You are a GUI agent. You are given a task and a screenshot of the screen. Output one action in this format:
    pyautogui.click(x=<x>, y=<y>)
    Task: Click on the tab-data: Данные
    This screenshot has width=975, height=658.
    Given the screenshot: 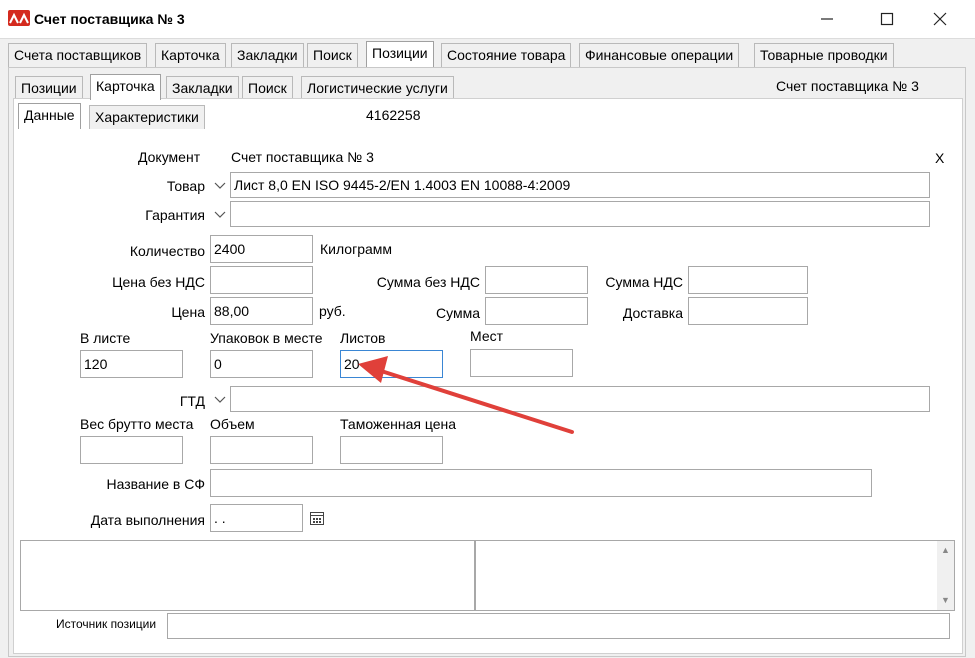 What is the action you would take?
    pyautogui.click(x=49, y=116)
    